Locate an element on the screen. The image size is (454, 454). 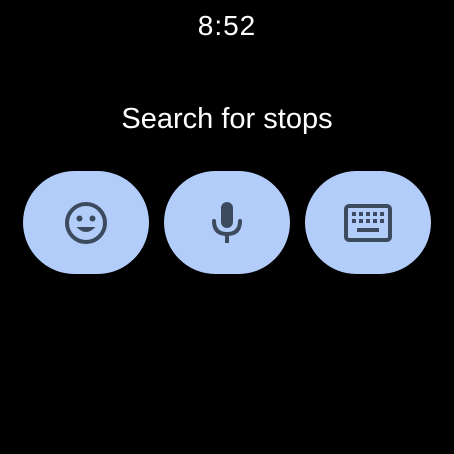
keyboard-input-button is located at coordinates (368, 222).